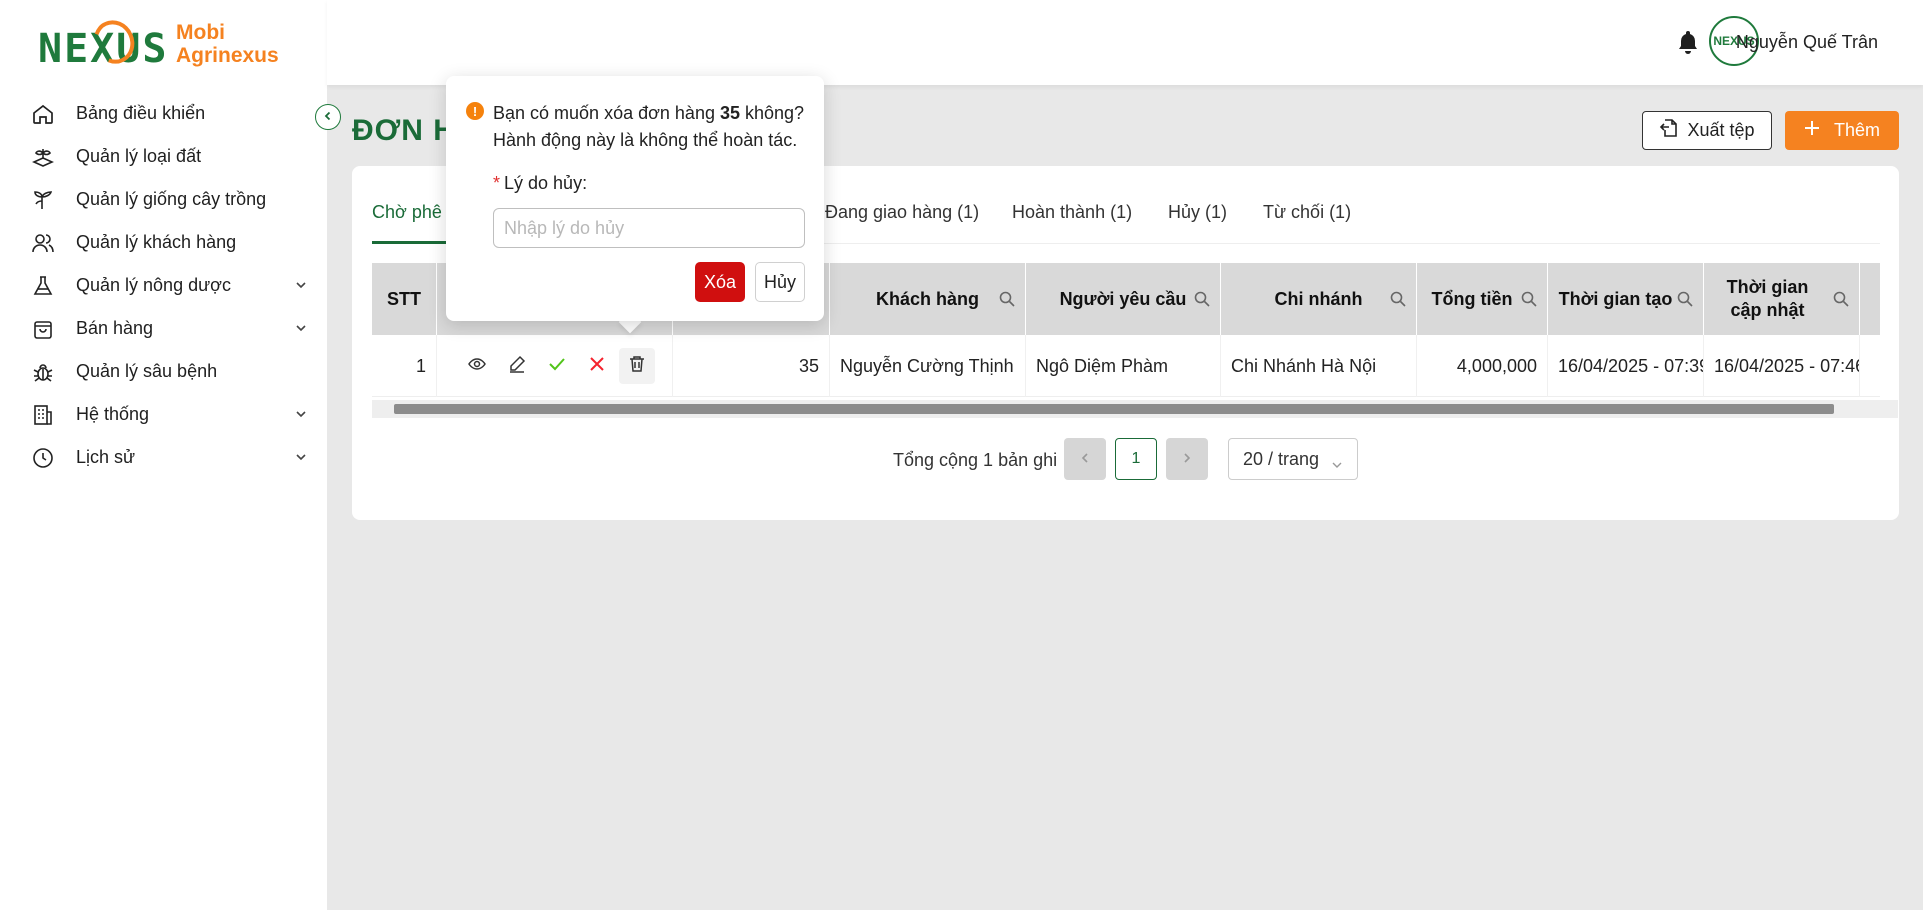  What do you see at coordinates (497, 183) in the screenshot?
I see `required-asterisk: *` at bounding box center [497, 183].